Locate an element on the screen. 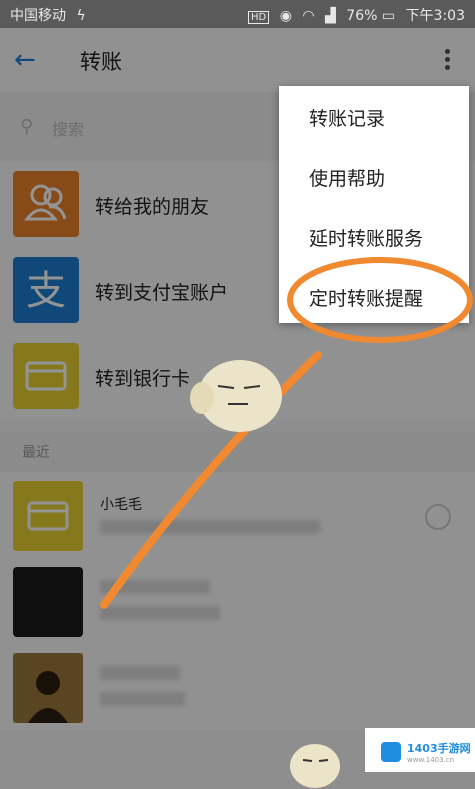  site-logo-icon is located at coordinates (391, 752).